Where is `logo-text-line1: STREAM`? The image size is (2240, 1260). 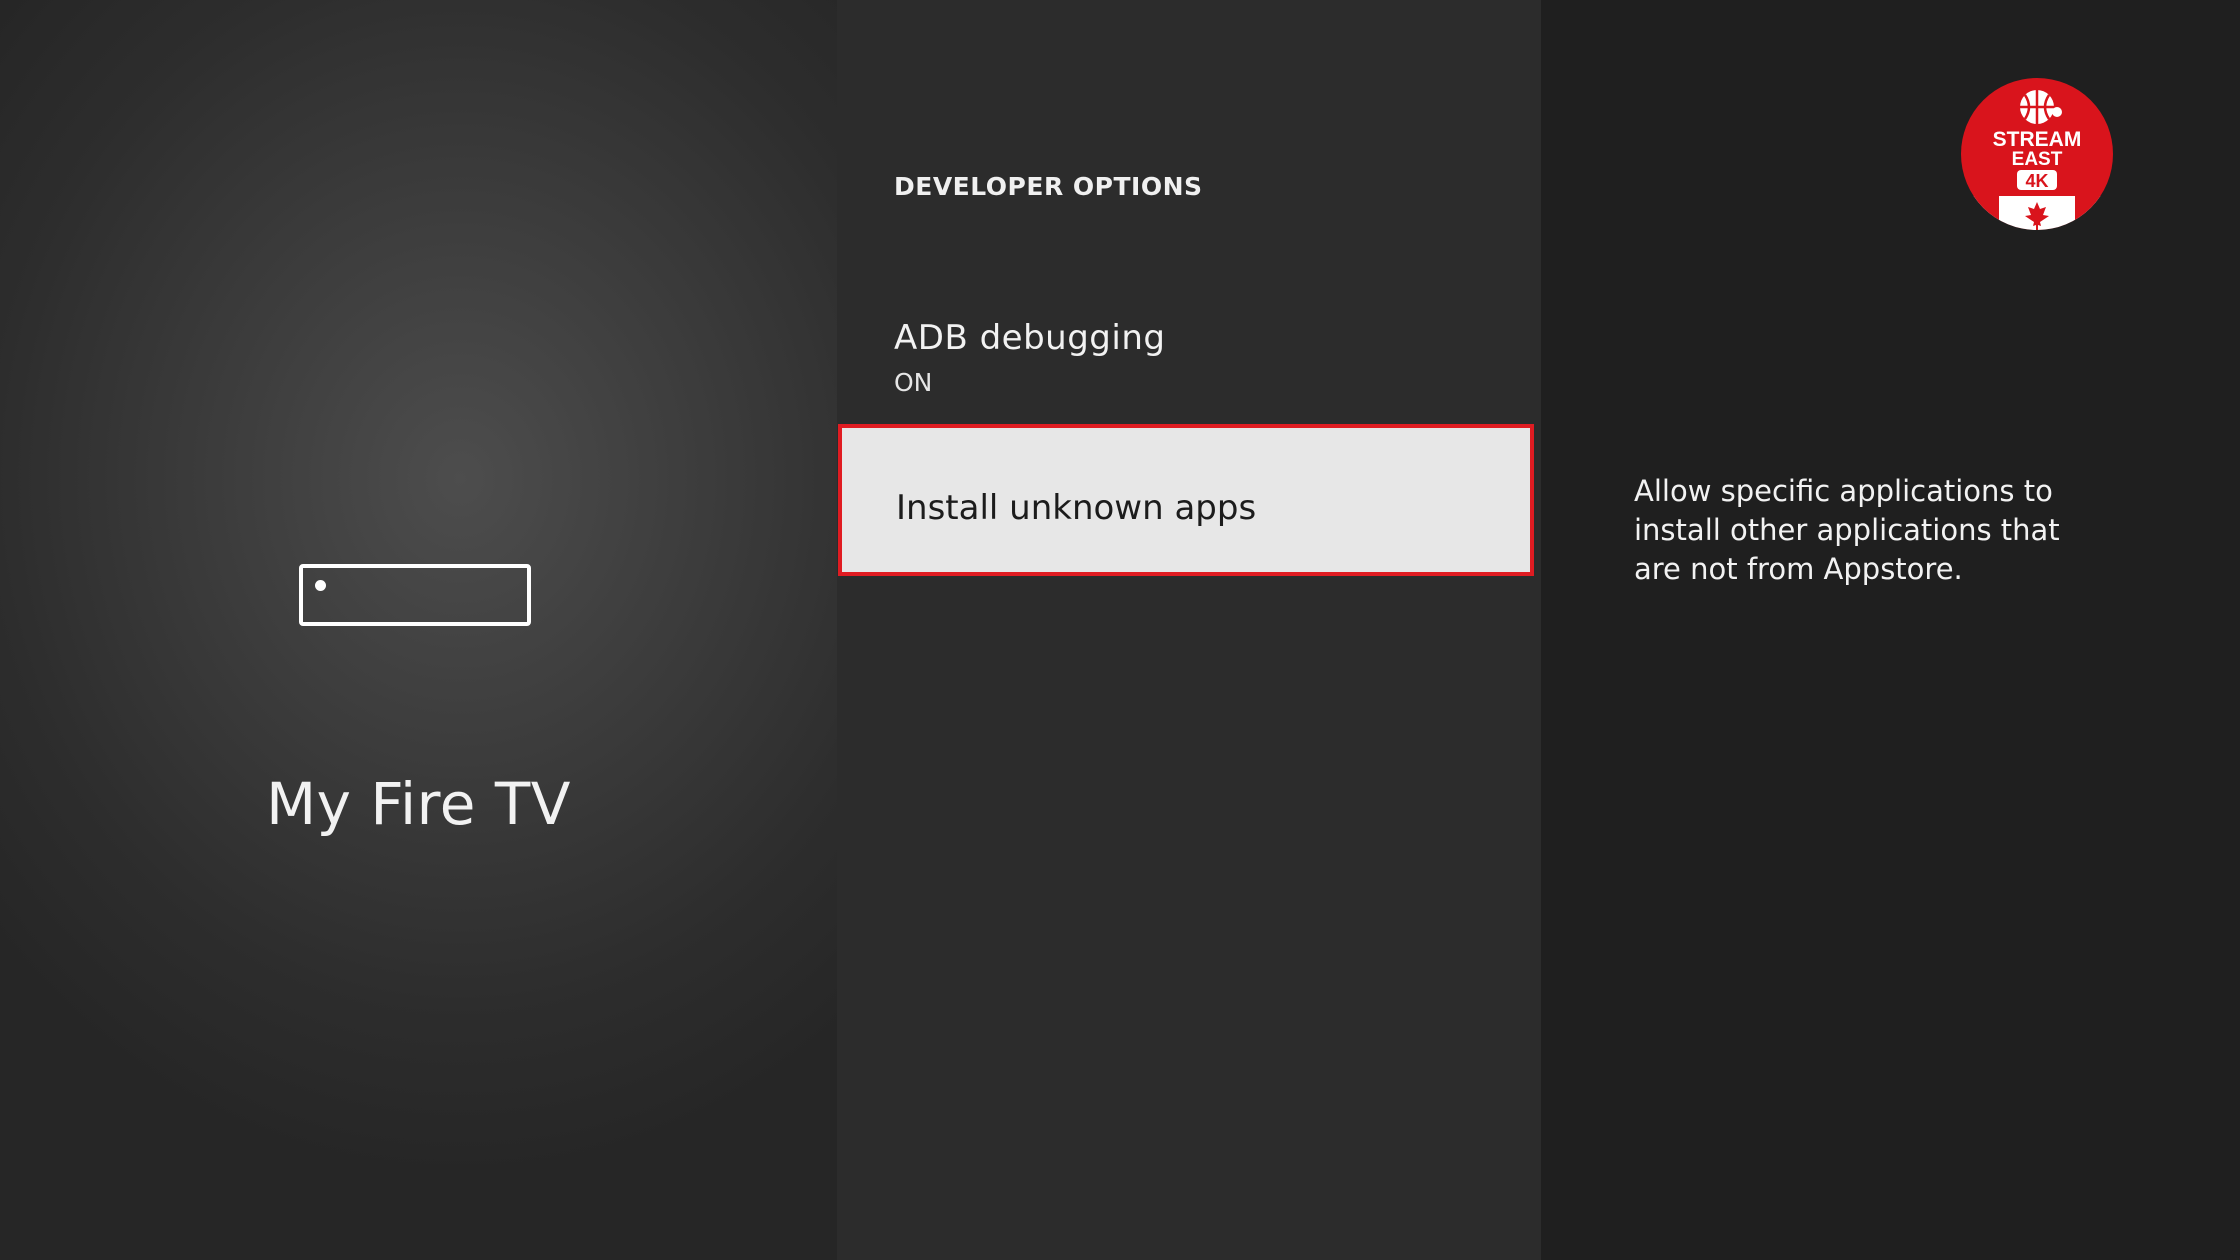 logo-text-line1: STREAM is located at coordinates (2037, 139).